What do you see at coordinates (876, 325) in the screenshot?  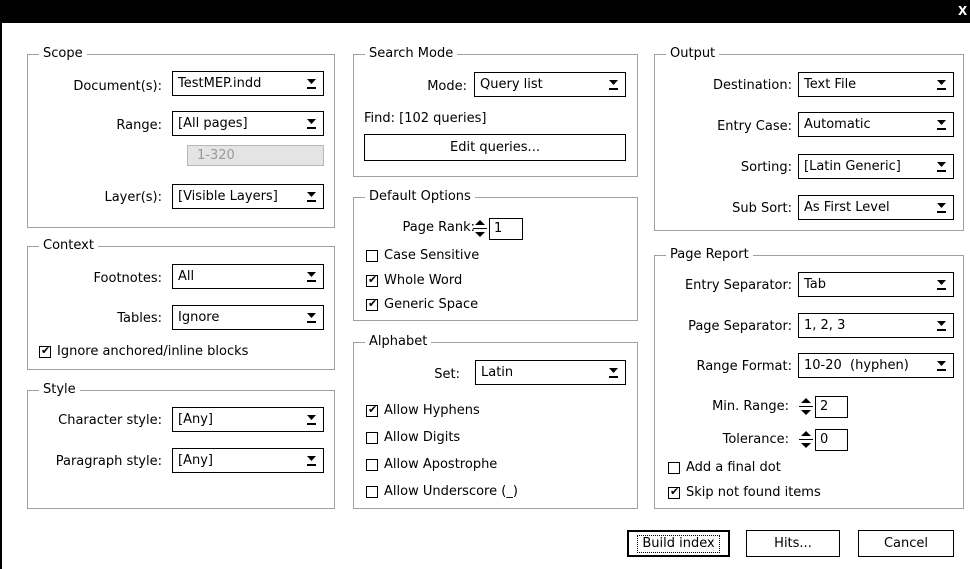 I see `page-separator-dropdown: 1, 2, 3` at bounding box center [876, 325].